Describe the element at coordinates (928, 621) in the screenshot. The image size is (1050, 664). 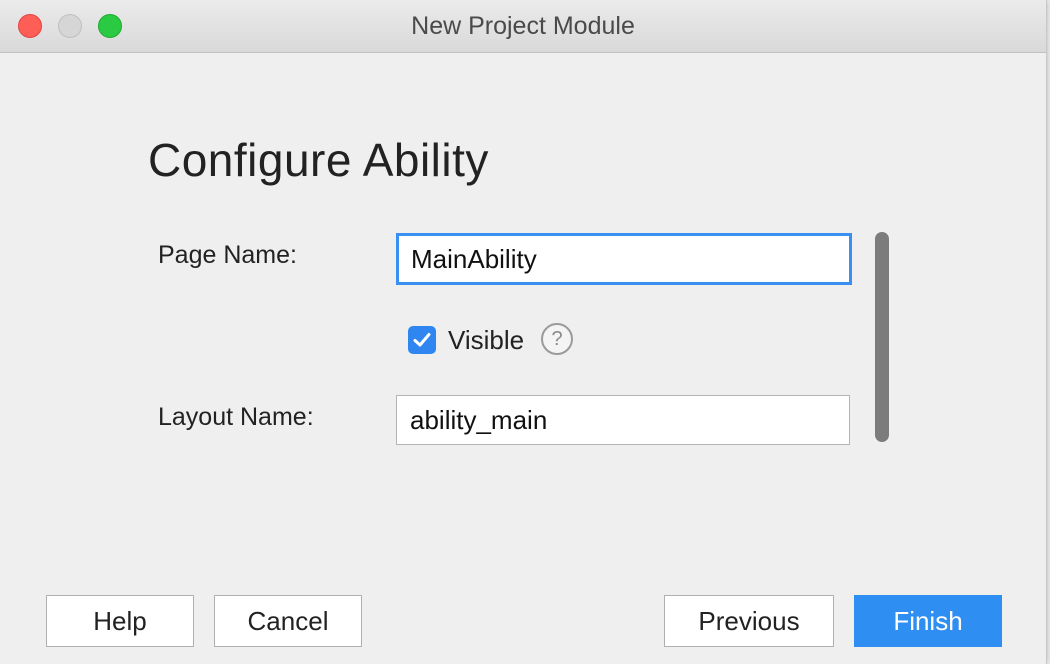
I see `finish-button: Finish` at that location.